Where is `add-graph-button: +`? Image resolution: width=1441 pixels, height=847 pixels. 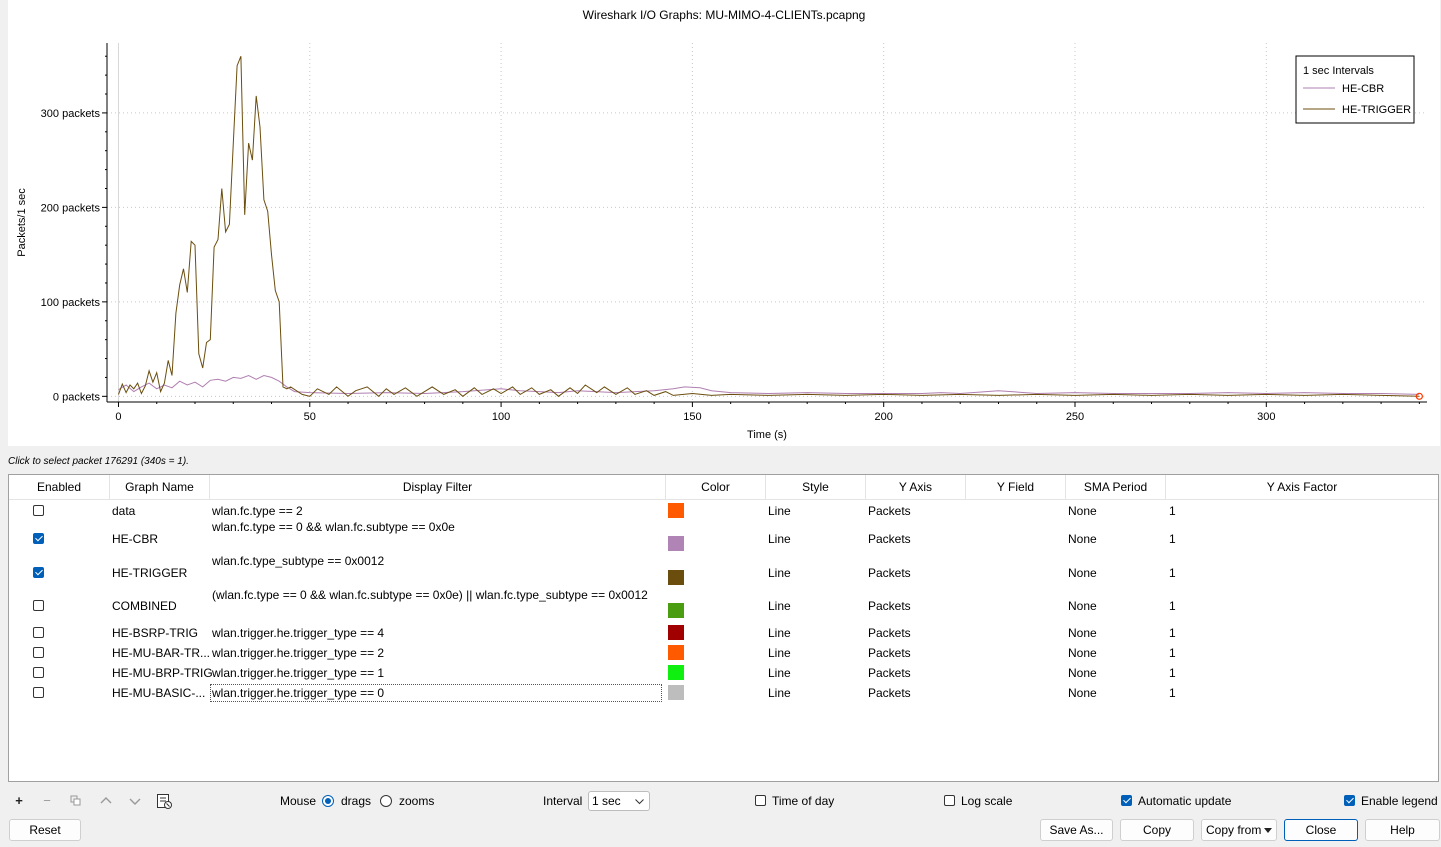 add-graph-button: + is located at coordinates (19, 801).